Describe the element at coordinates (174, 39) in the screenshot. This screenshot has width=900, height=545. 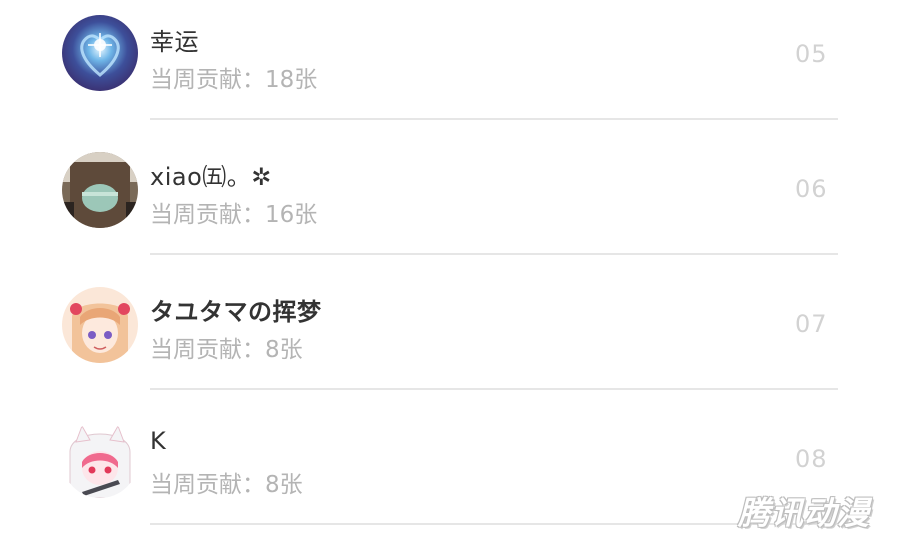
I see `user-name: 幸运` at that location.